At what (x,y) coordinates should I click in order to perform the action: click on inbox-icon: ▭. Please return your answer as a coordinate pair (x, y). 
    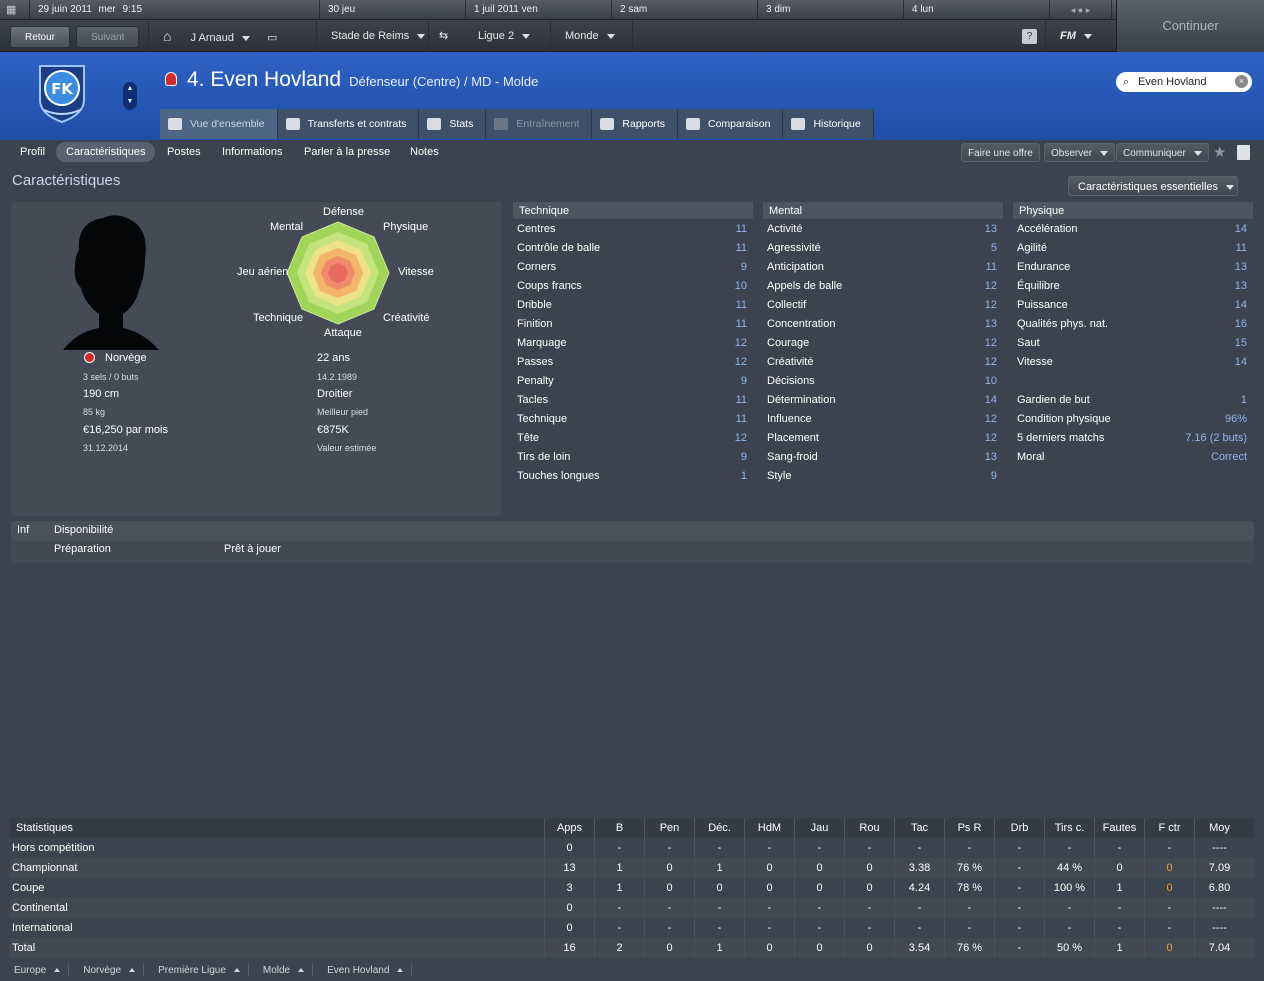
    Looking at the image, I should click on (272, 38).